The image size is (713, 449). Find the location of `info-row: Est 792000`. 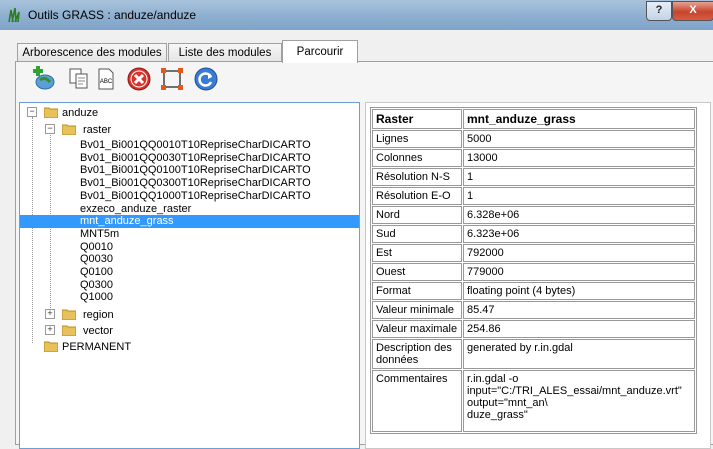

info-row: Est 792000 is located at coordinates (533, 253).